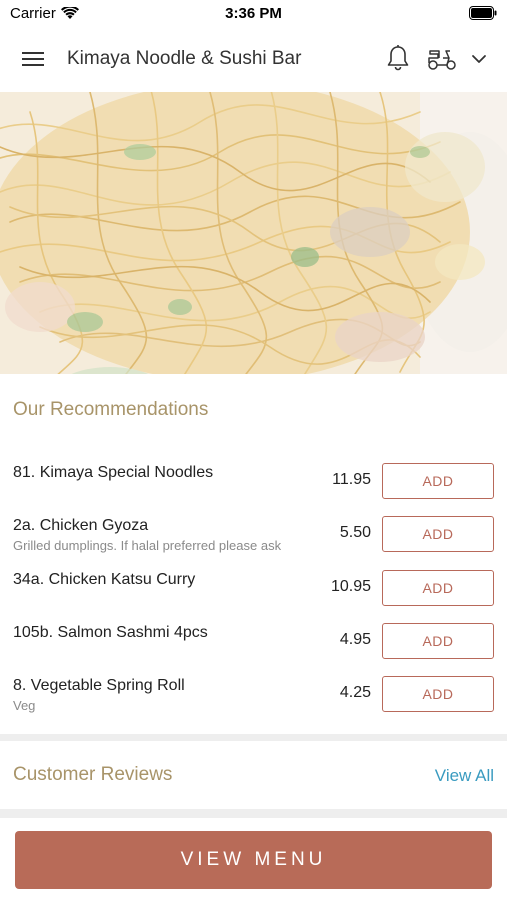 This screenshot has width=507, height=900. I want to click on status-time: 3:36 PM, so click(253, 13).